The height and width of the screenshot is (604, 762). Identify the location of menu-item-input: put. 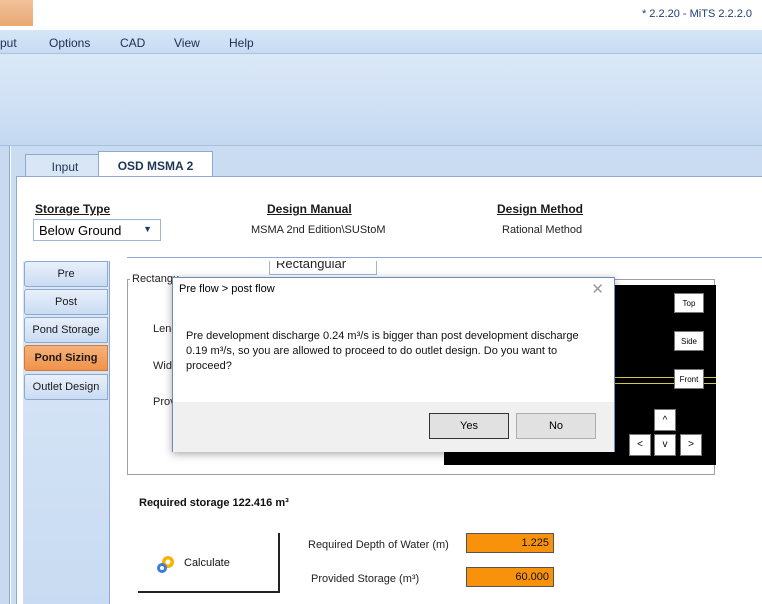
(8, 43).